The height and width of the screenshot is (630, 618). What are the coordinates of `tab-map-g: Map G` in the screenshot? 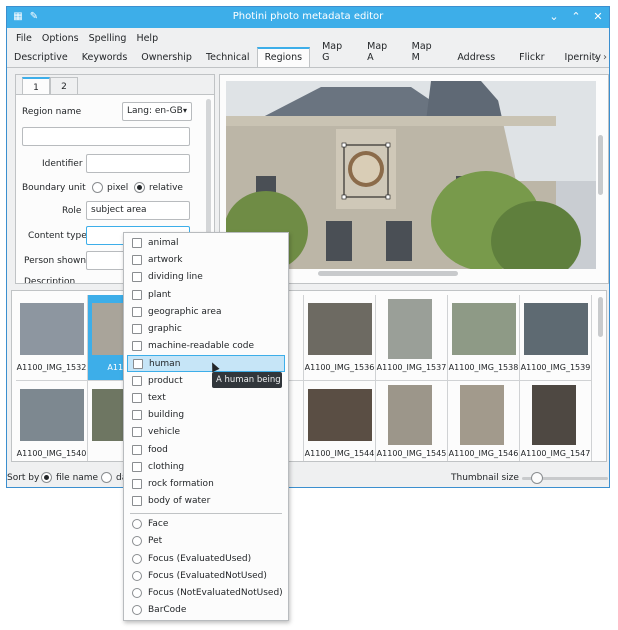 It's located at (332, 52).